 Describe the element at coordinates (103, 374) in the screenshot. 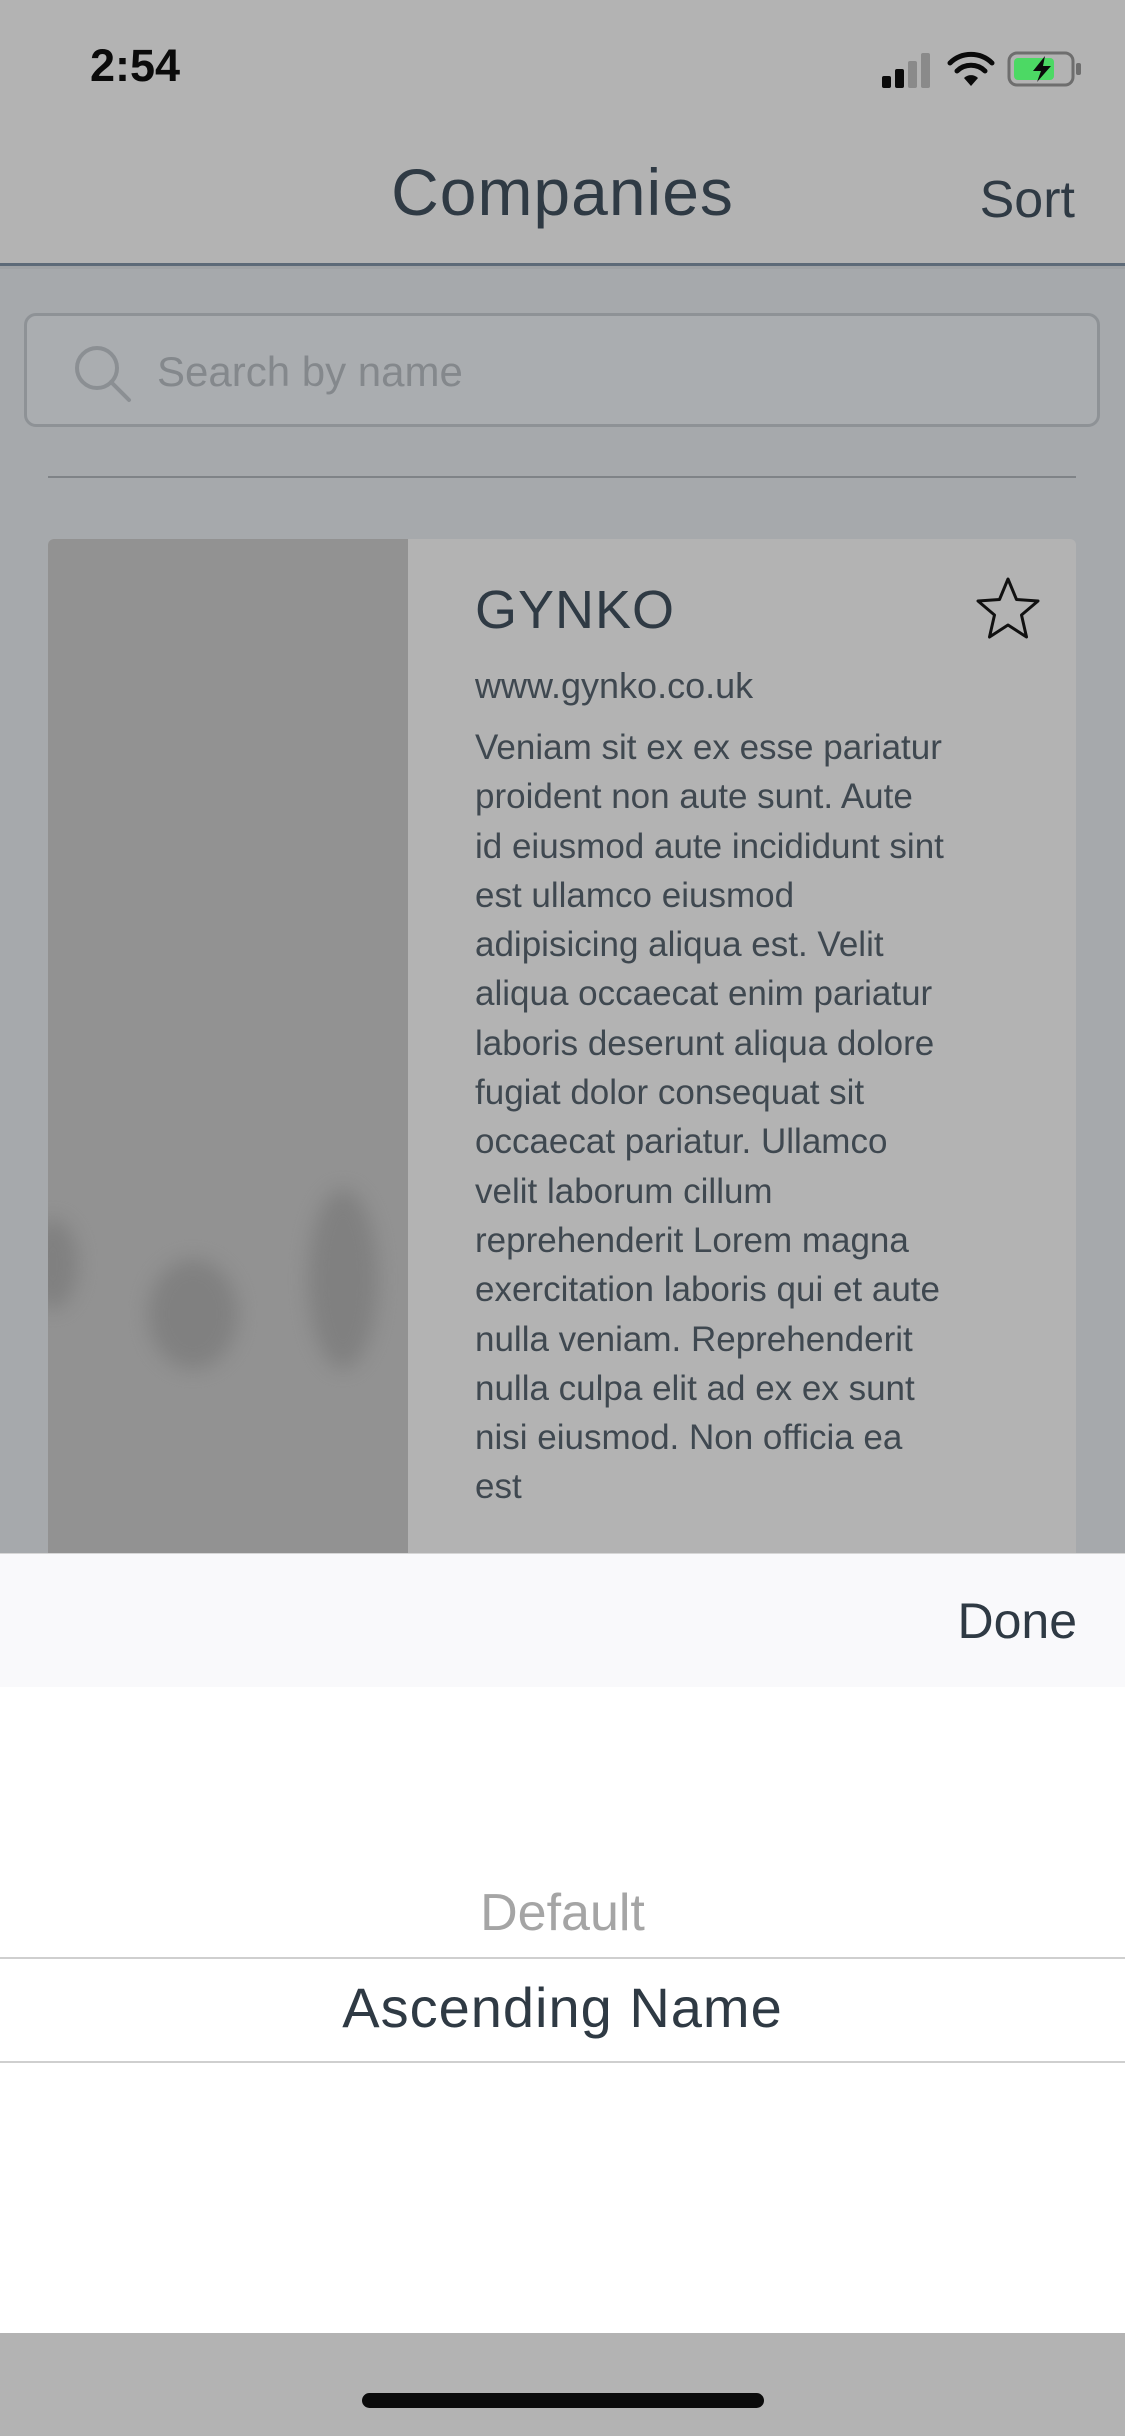

I see `search-icon` at that location.